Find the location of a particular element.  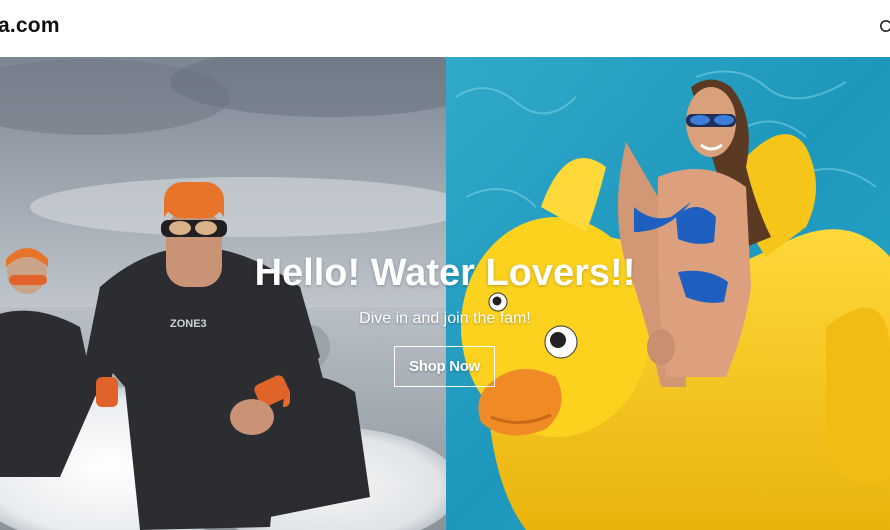

hero-subtitle: Dive in and join the fam! is located at coordinates (445, 318).